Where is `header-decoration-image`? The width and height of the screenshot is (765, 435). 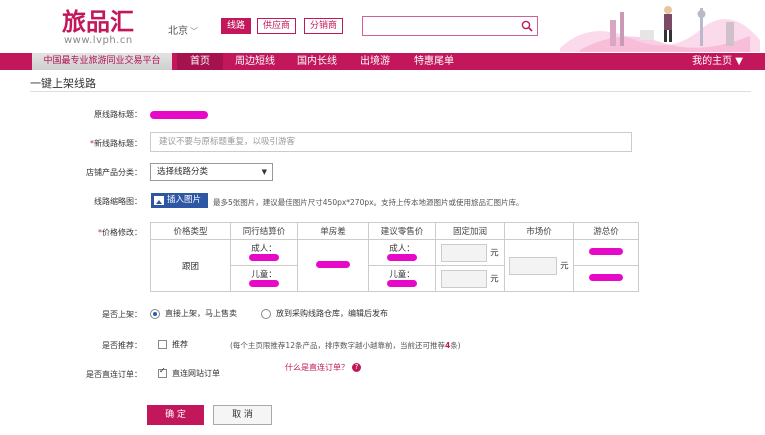
header-decoration-image is located at coordinates (657, 26).